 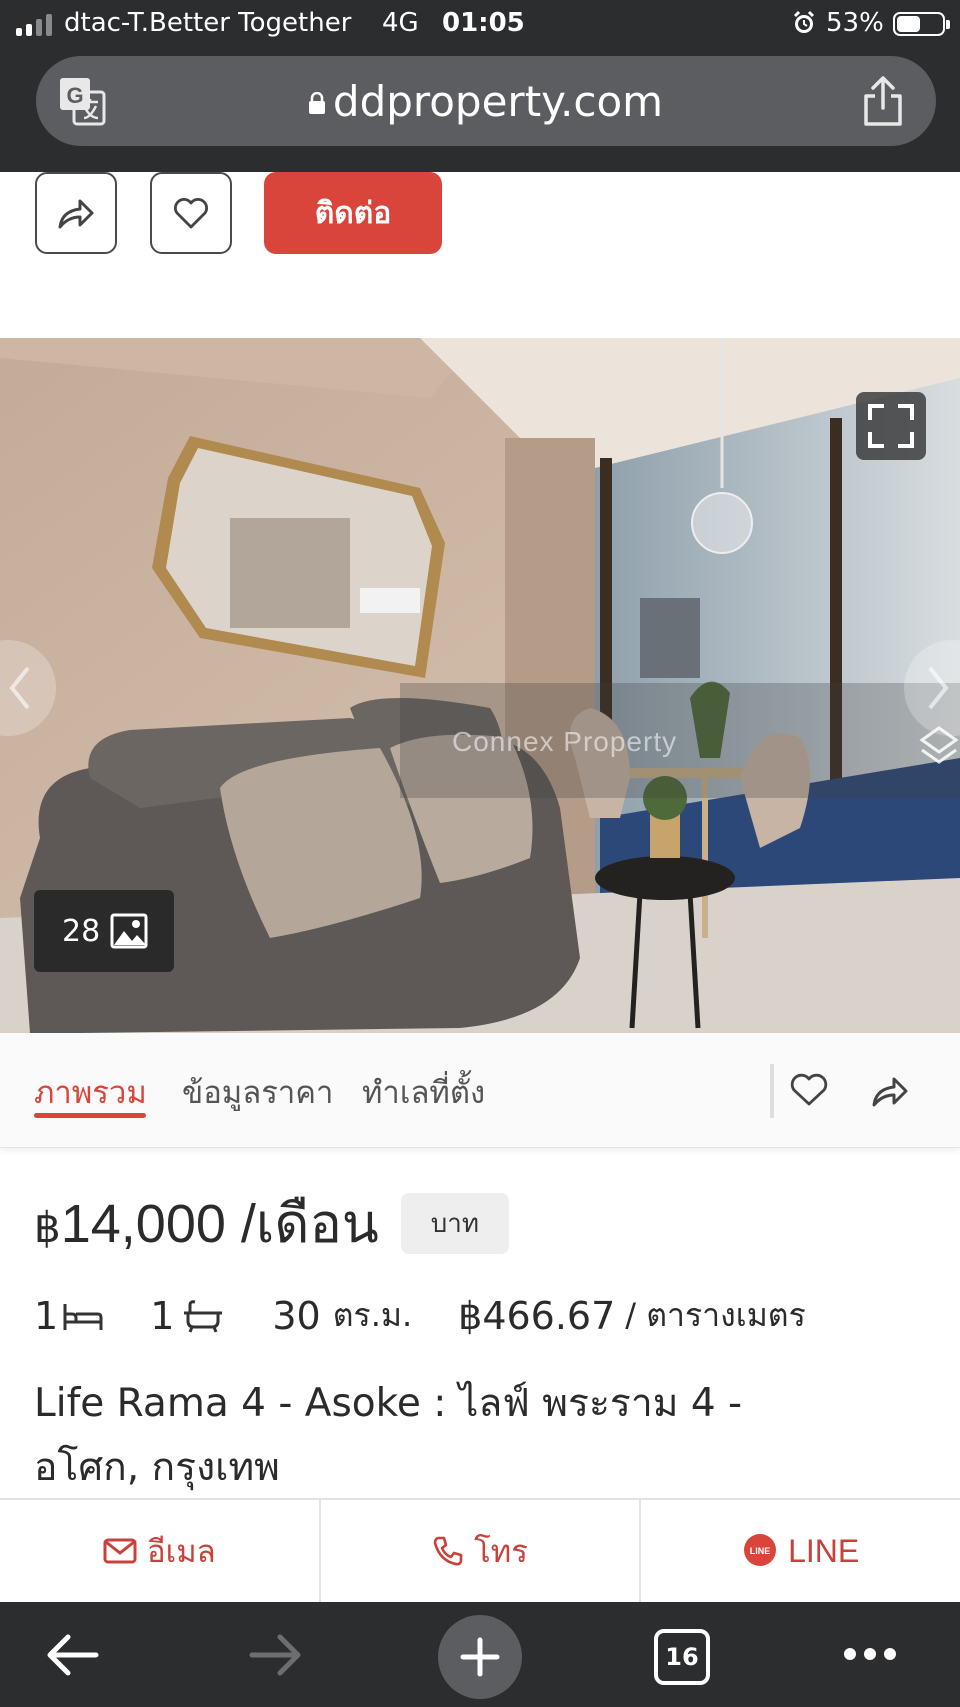 I want to click on favorite-button, so click(x=191, y=213).